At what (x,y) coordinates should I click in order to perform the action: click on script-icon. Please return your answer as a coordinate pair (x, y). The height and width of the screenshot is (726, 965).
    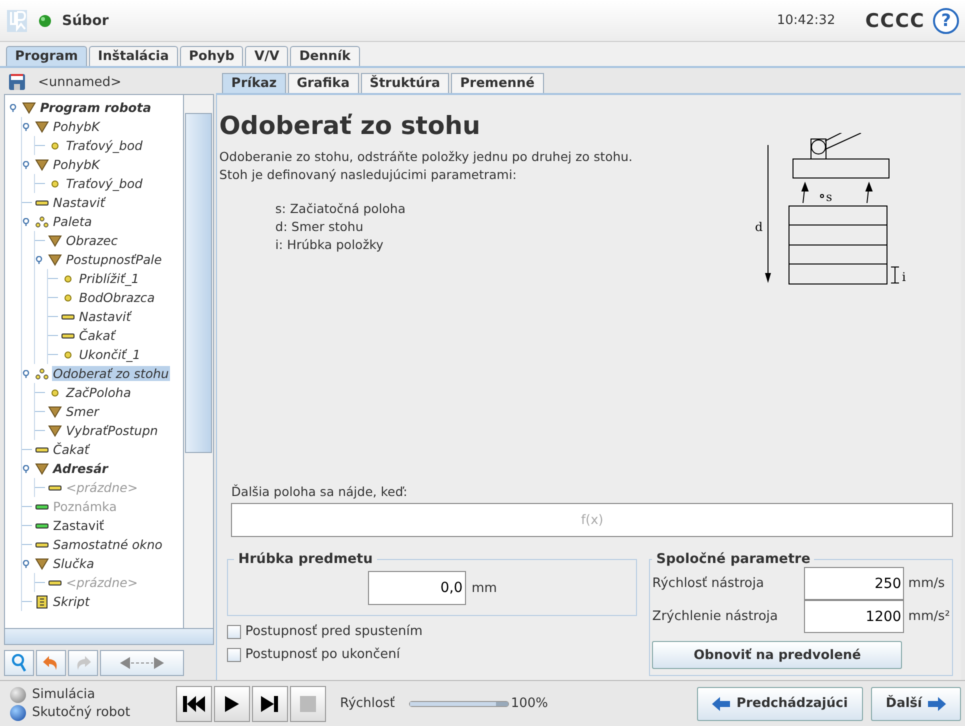
    Looking at the image, I should click on (42, 601).